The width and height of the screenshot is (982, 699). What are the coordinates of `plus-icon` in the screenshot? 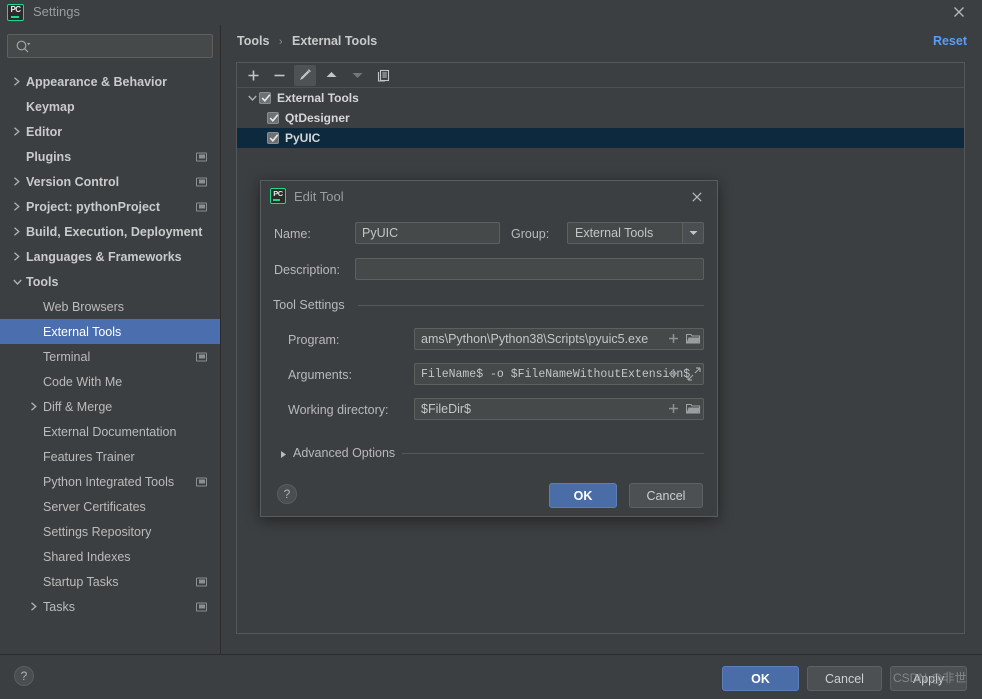 It's located at (253, 75).